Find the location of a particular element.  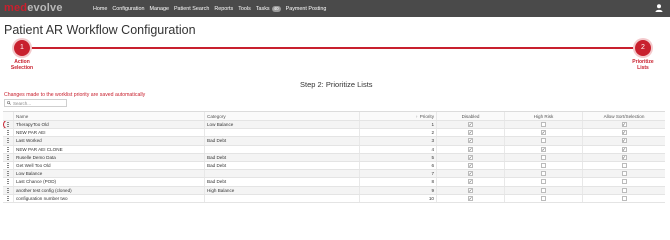

table-row: TherapyToo Old Low Balance 1 ✓ ✓ is located at coordinates (334, 125).